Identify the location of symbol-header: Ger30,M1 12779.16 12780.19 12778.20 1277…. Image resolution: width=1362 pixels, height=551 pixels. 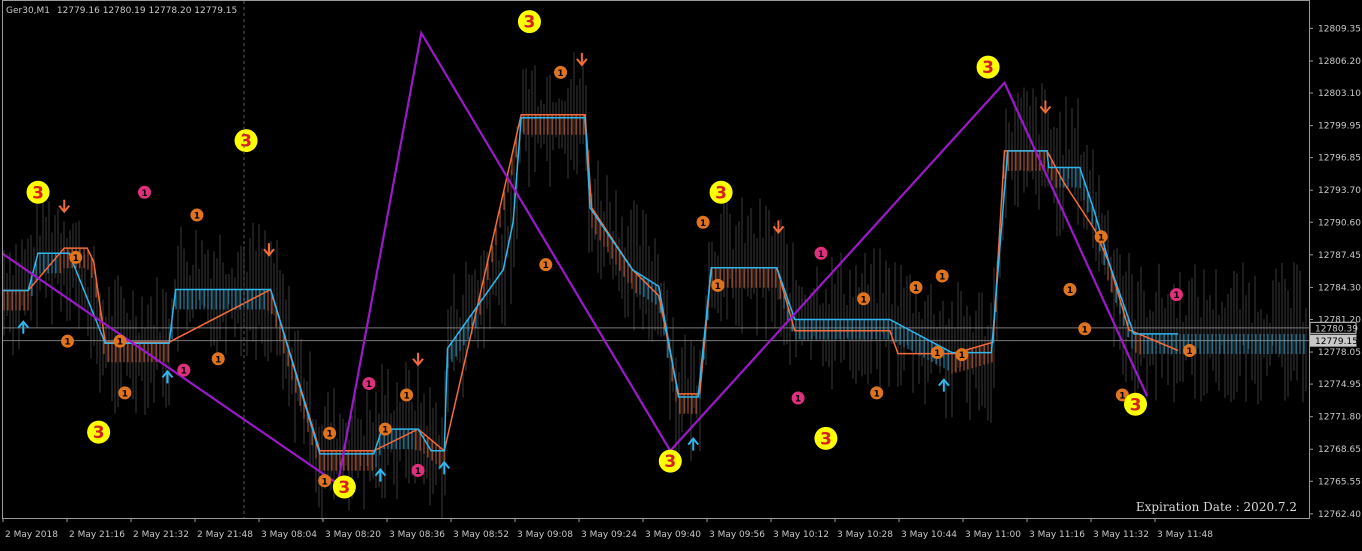
(121, 11).